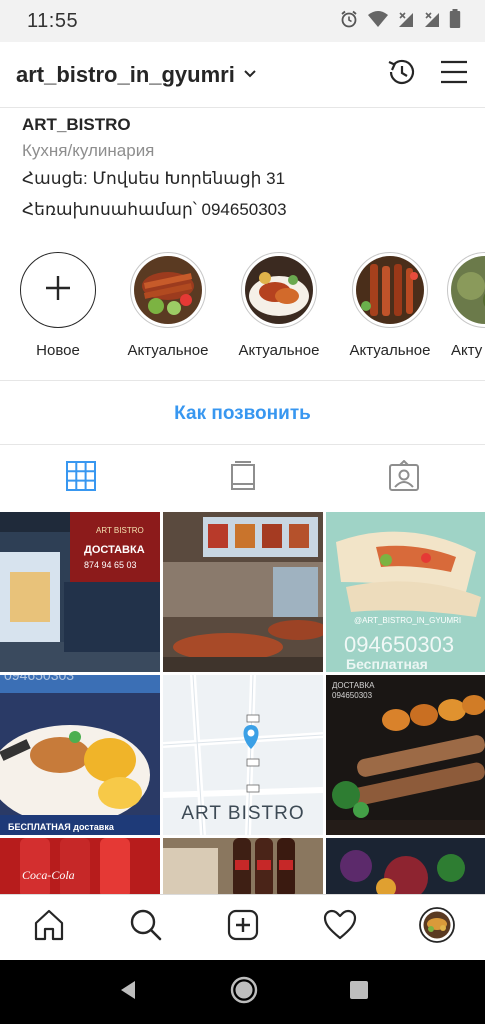 The height and width of the screenshot is (1024, 485). Describe the element at coordinates (48, 875) in the screenshot. I see `post-caption: Coca-Cola` at that location.